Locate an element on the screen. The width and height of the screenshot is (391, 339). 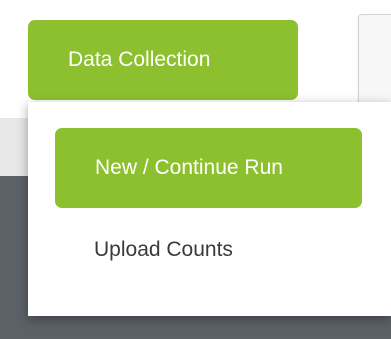
menu-item-label: New / Continue Run is located at coordinates (189, 167).